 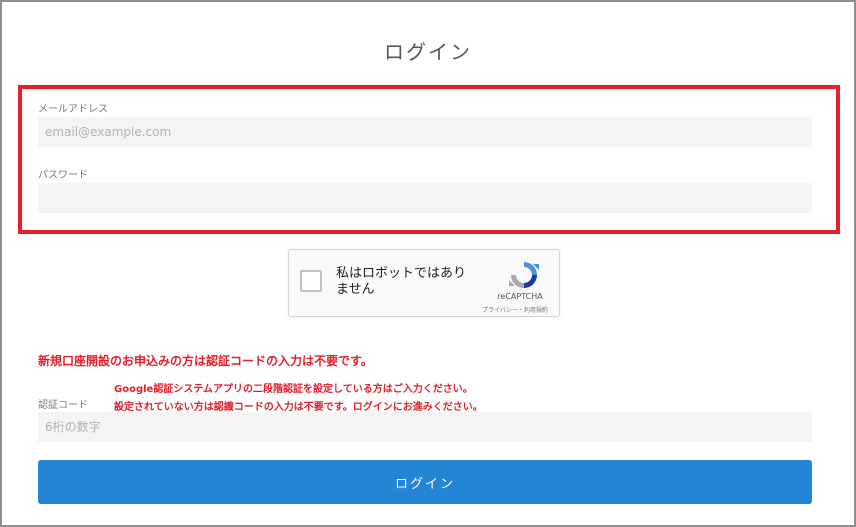 I want to click on two-factor-notice-line1: Google認証システムアプリの二段階認証を設定している方はご入力ください。, so click(x=293, y=389).